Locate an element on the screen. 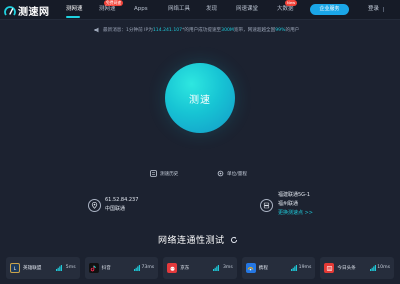  start-speedtest-label: 测速 is located at coordinates (200, 100).